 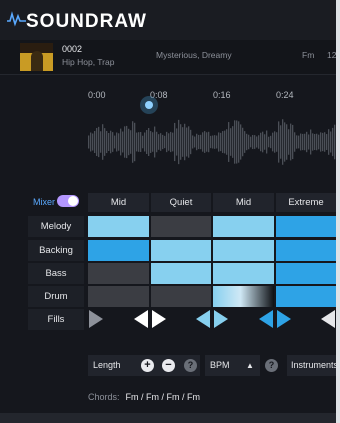 I want to click on bottom-bar, so click(x=168, y=418).